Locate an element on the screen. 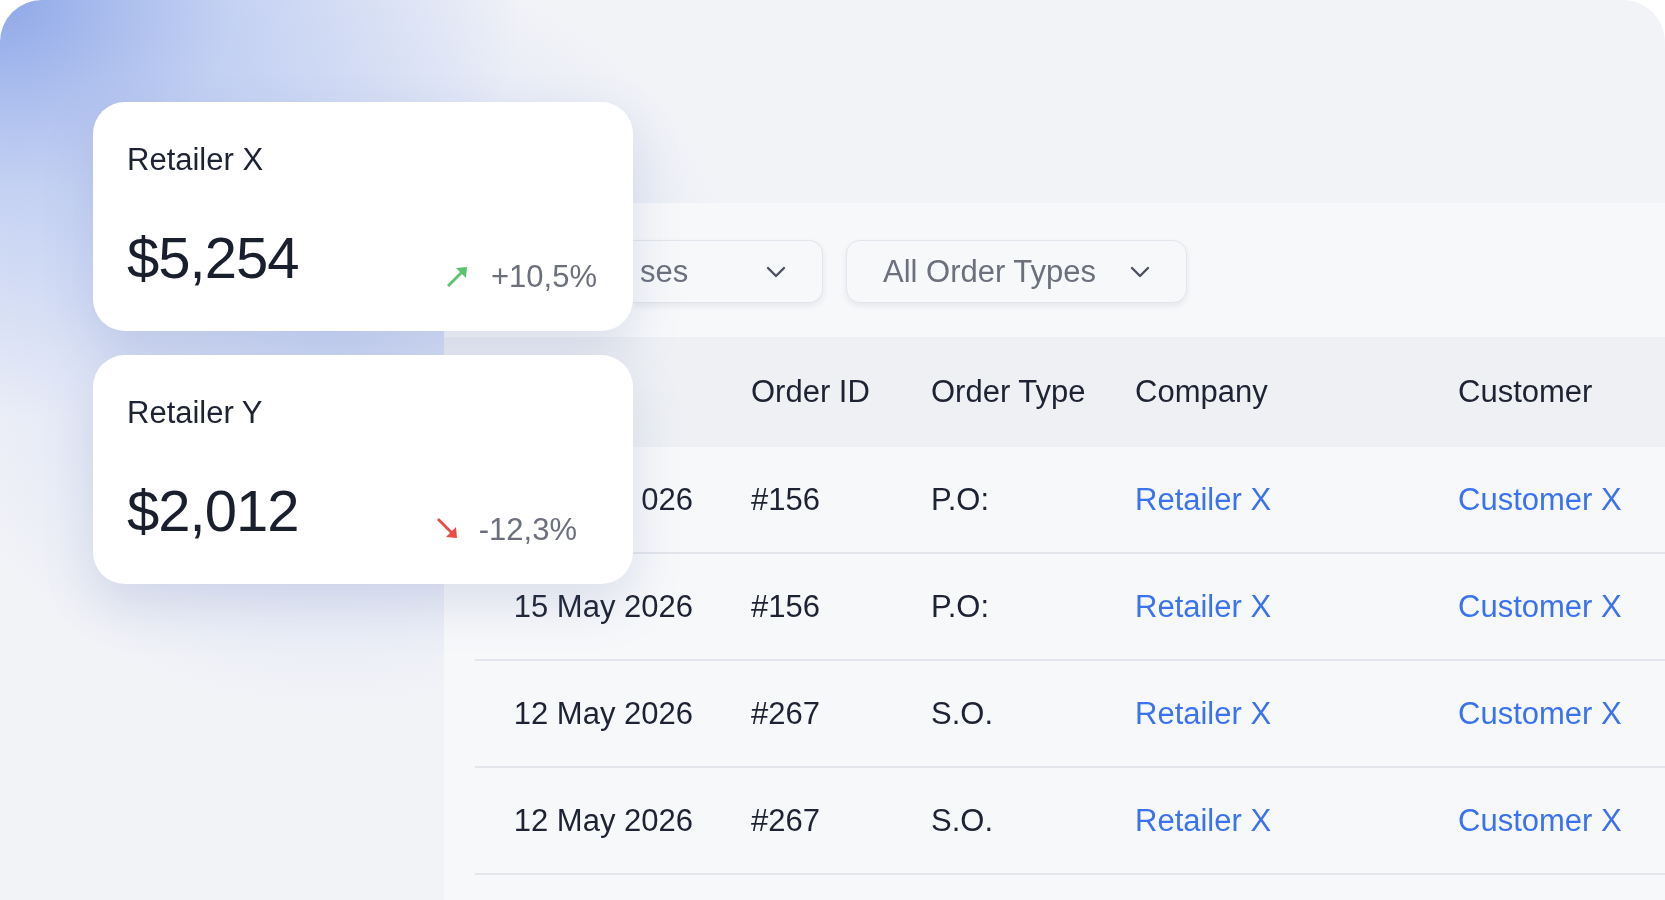  amount: $5,254 is located at coordinates (213, 257).